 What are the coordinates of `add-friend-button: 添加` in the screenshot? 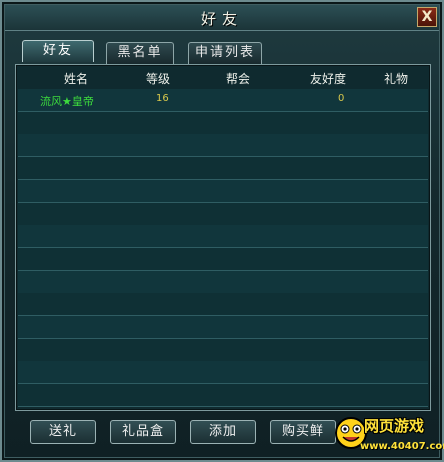 It's located at (223, 432).